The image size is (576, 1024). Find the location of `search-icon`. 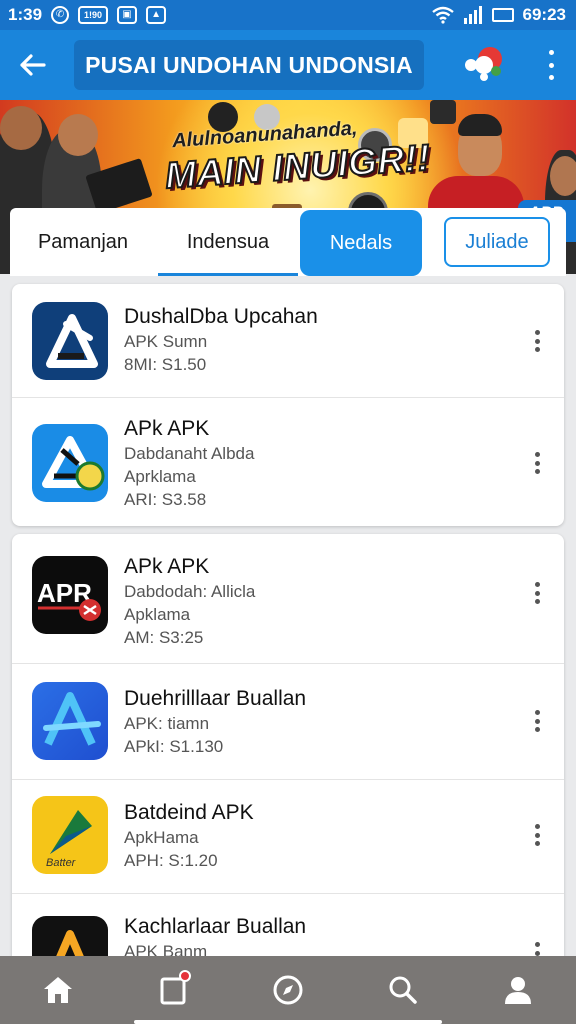

search-icon is located at coordinates (403, 990).